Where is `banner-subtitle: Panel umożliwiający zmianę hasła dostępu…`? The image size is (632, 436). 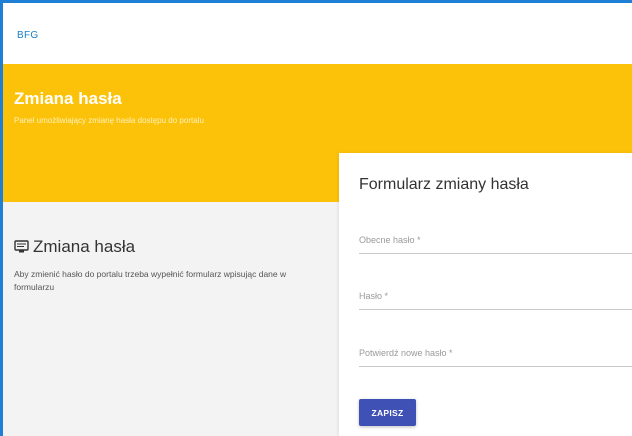 banner-subtitle: Panel umożliwiający zmianę hasła dostępu… is located at coordinates (109, 120).